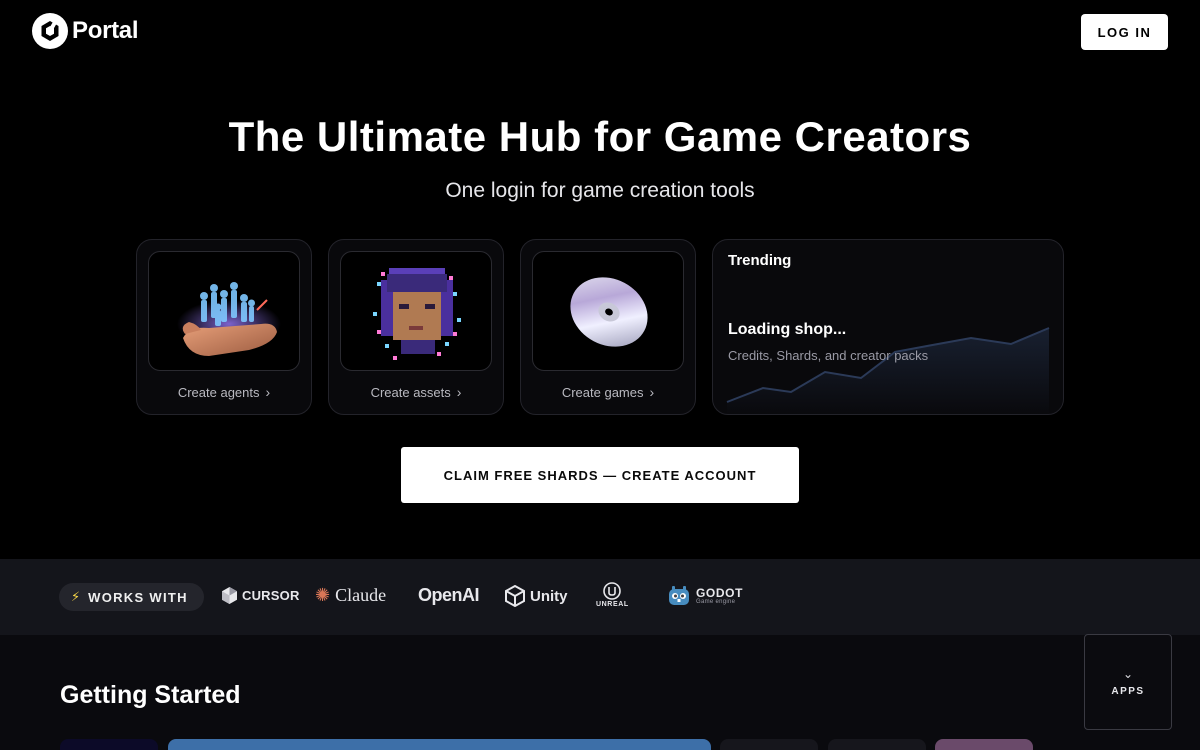 The image size is (1200, 750). Describe the element at coordinates (1128, 682) in the screenshot. I see `apps-button: ⌄ APPS` at that location.